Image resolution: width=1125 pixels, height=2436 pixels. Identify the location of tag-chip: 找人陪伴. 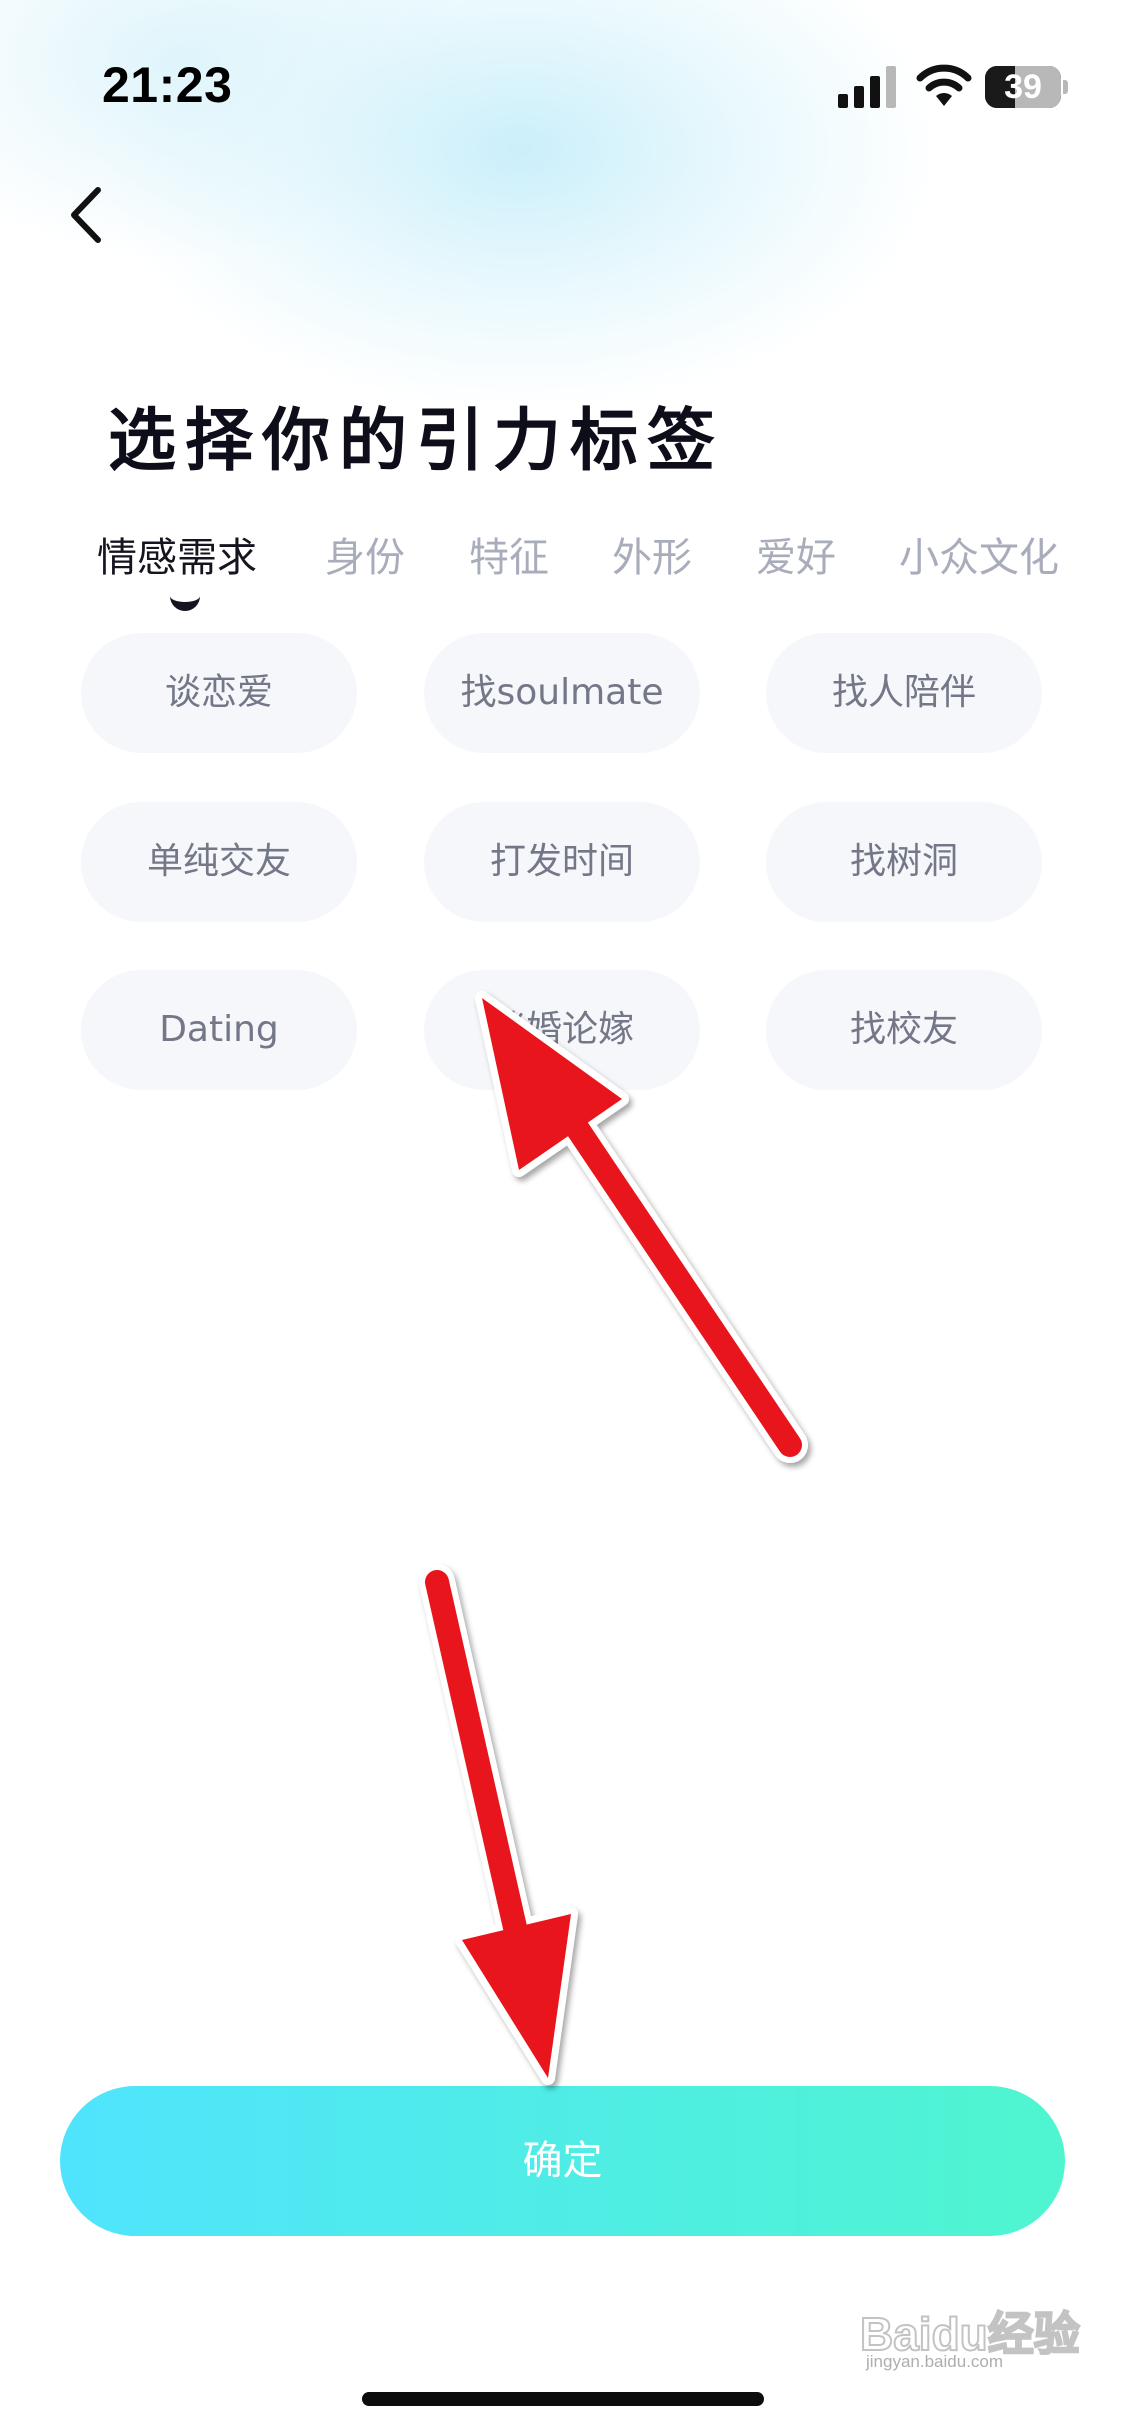
(904, 693).